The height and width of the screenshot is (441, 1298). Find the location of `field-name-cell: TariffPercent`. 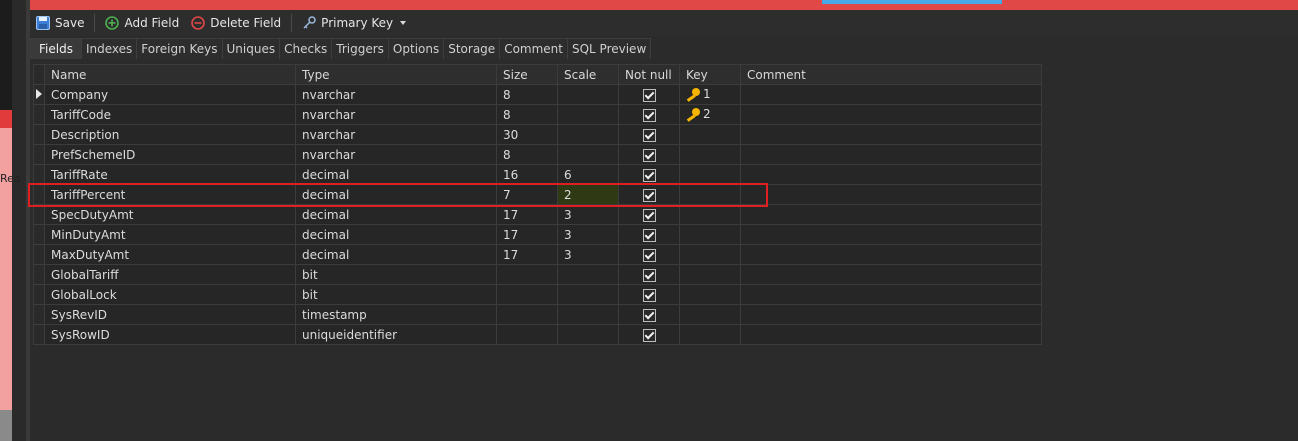

field-name-cell: TariffPercent is located at coordinates (170, 194).